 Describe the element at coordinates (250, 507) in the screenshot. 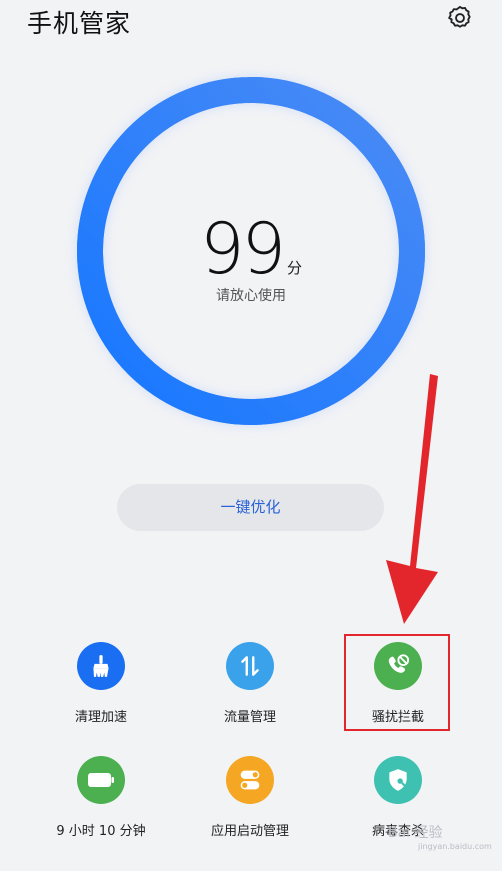

I see `optimize-button: 一键优化` at that location.